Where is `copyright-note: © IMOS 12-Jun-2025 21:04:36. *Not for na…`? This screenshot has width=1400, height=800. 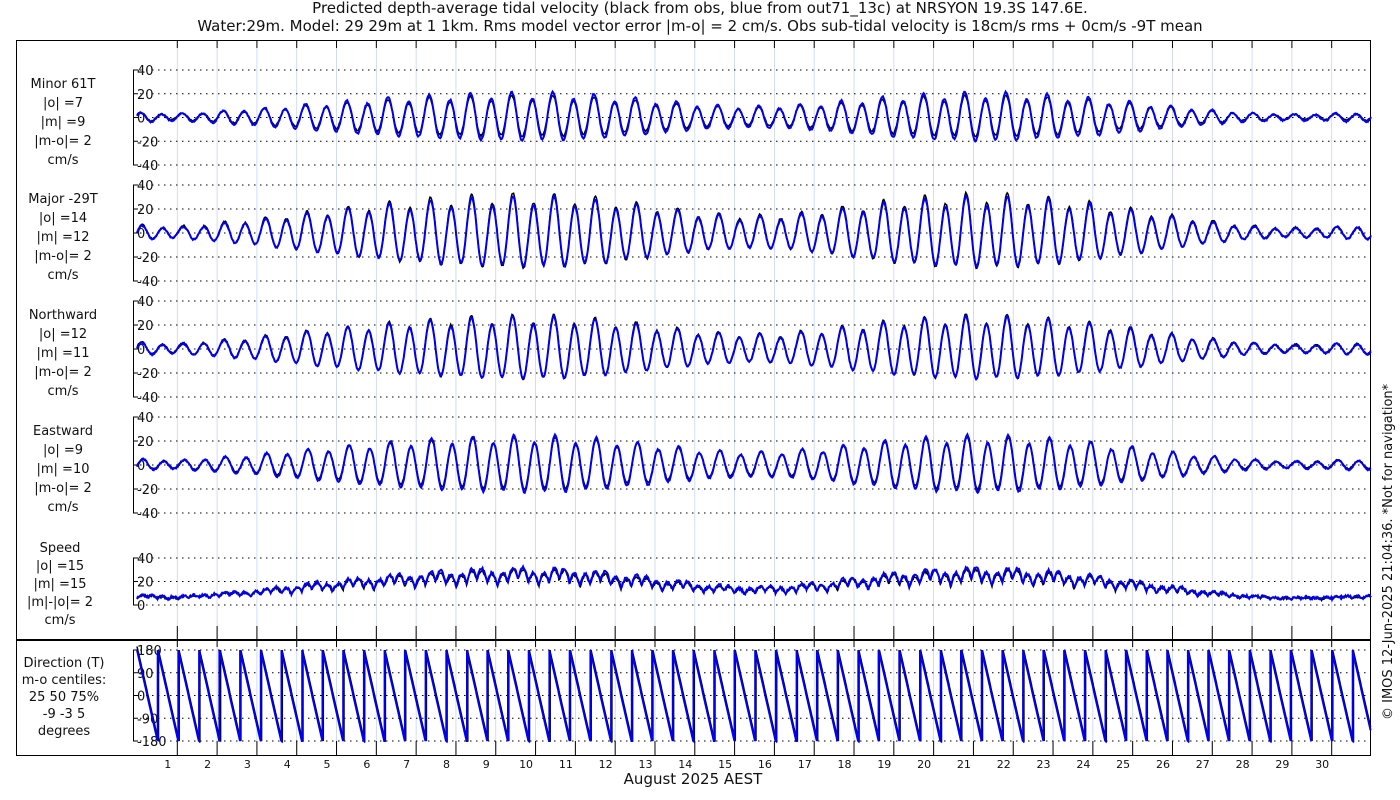 copyright-note: © IMOS 12-Jun-2025 21:04:36. *Not for na… is located at coordinates (1388, 551).